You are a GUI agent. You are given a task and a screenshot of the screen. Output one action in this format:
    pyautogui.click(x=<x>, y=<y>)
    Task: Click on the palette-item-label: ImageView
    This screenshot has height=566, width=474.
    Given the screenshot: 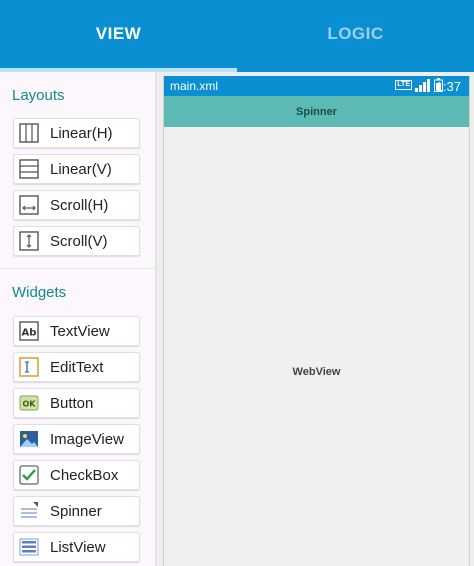 What is the action you would take?
    pyautogui.click(x=87, y=439)
    